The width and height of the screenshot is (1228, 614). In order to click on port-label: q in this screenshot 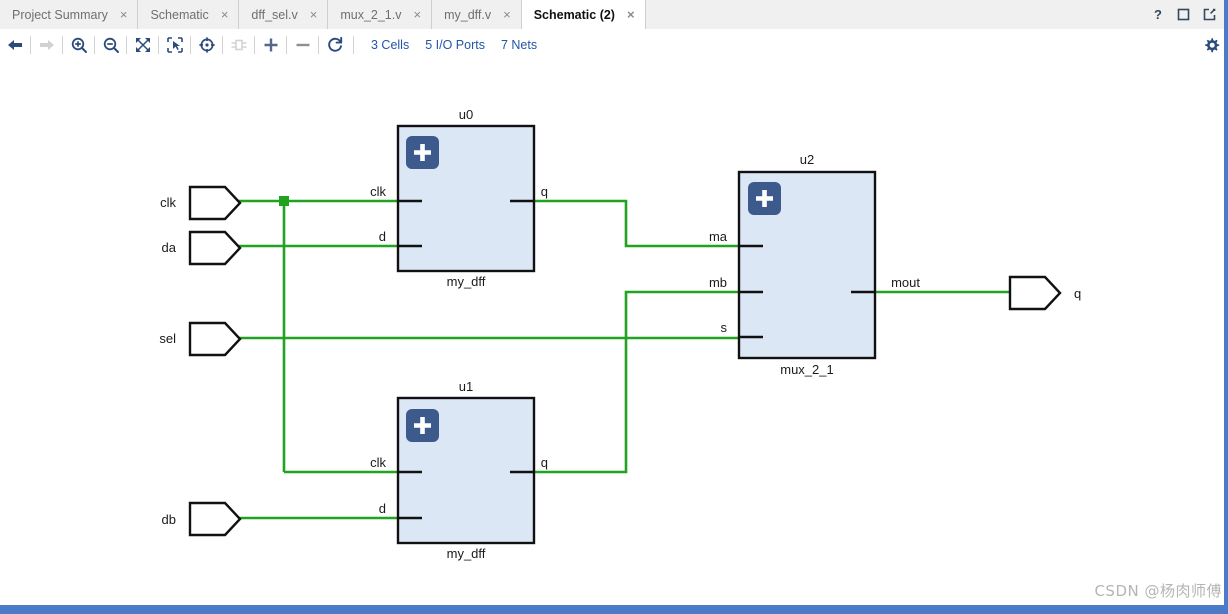, I will do `click(1077, 293)`.